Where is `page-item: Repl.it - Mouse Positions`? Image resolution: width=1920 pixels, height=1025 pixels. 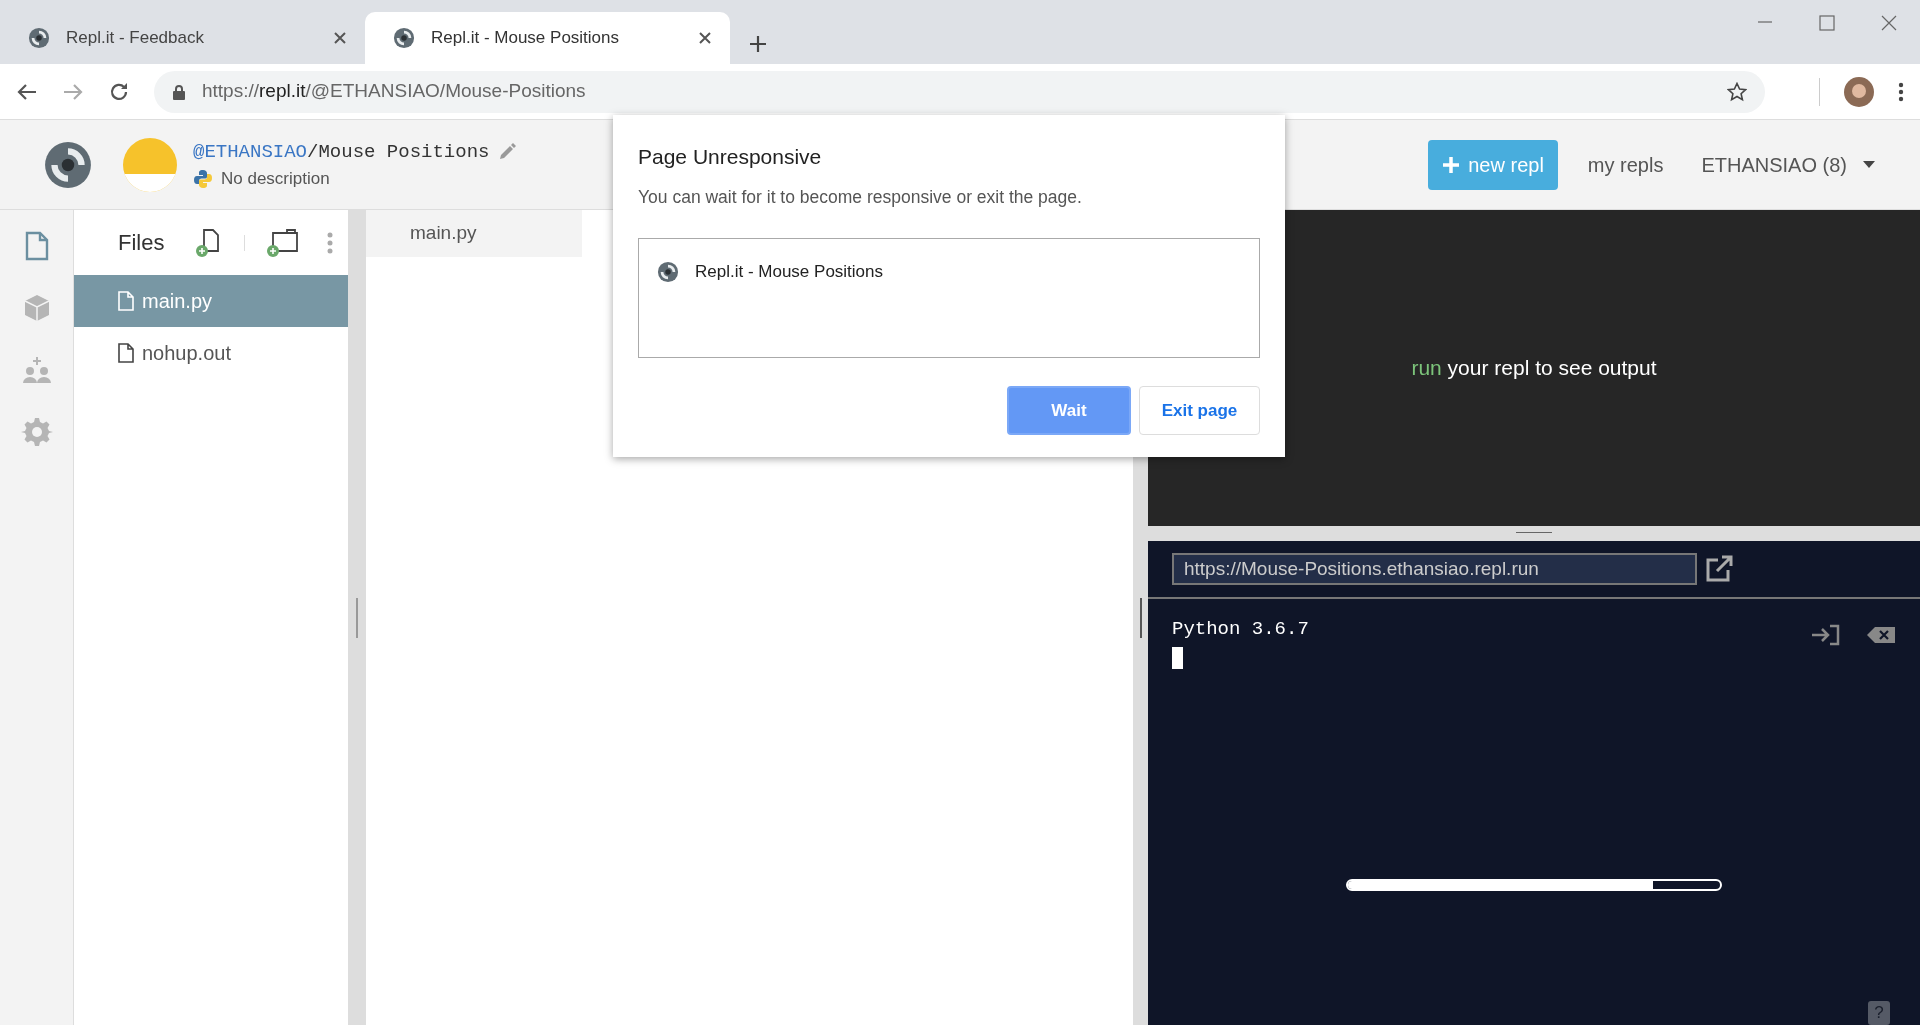
page-item: Repl.it - Mouse Positions is located at coordinates (789, 272).